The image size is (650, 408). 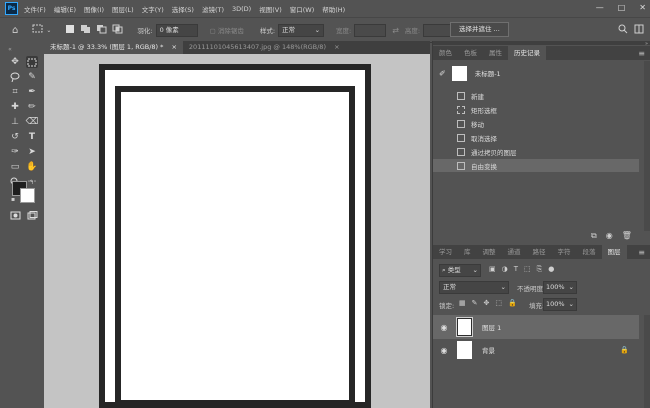 I want to click on rectangle-tool-icon: ▭, so click(x=15, y=167).